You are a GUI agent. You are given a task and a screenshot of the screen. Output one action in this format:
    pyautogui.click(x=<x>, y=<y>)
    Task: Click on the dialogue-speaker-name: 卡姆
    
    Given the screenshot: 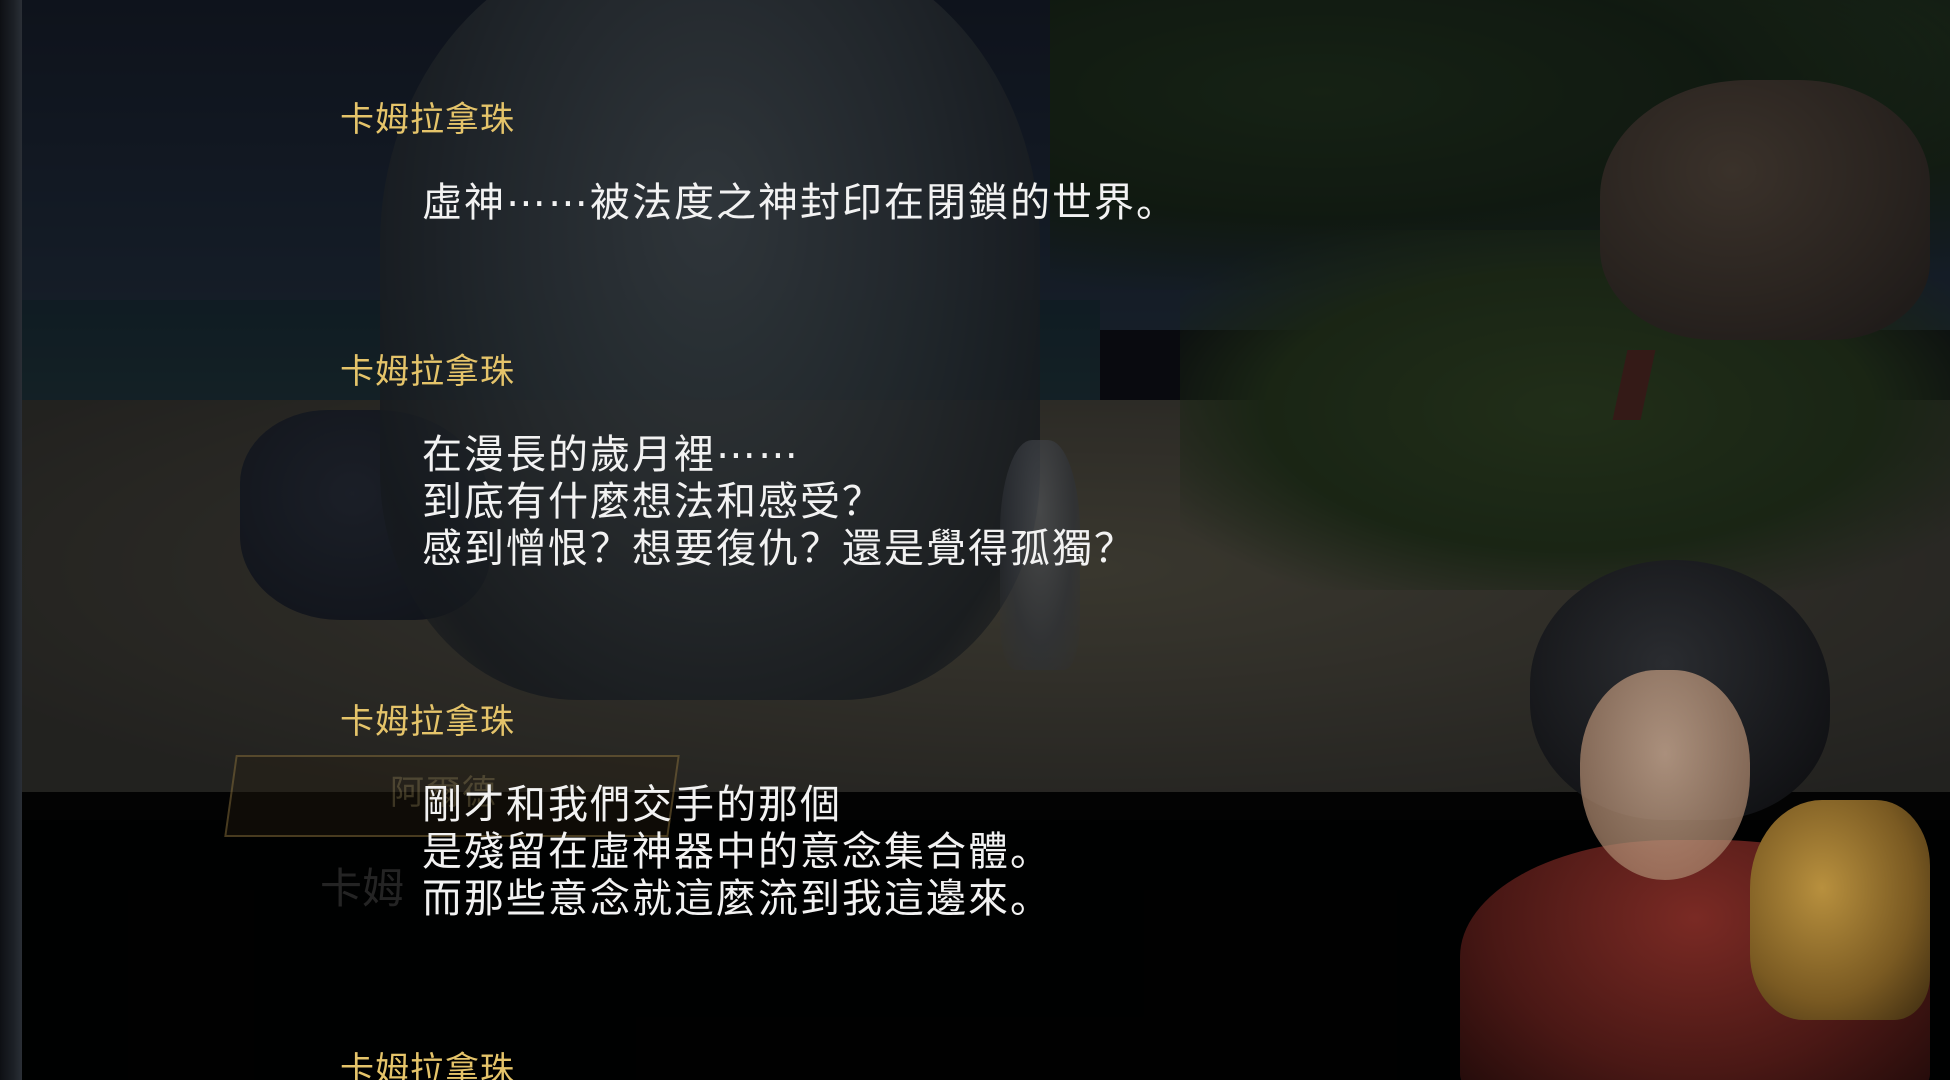 What is the action you would take?
    pyautogui.click(x=362, y=888)
    